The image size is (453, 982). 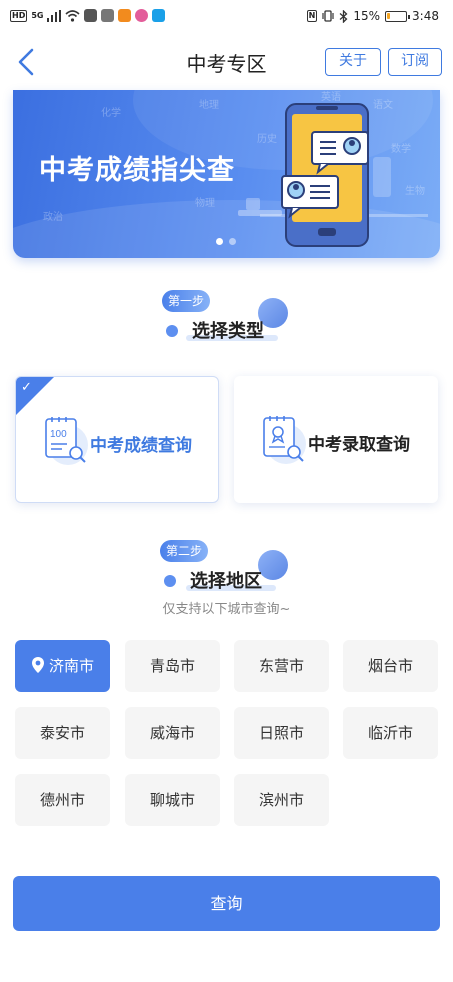 I want to click on city-label: 东营市, so click(x=281, y=666).